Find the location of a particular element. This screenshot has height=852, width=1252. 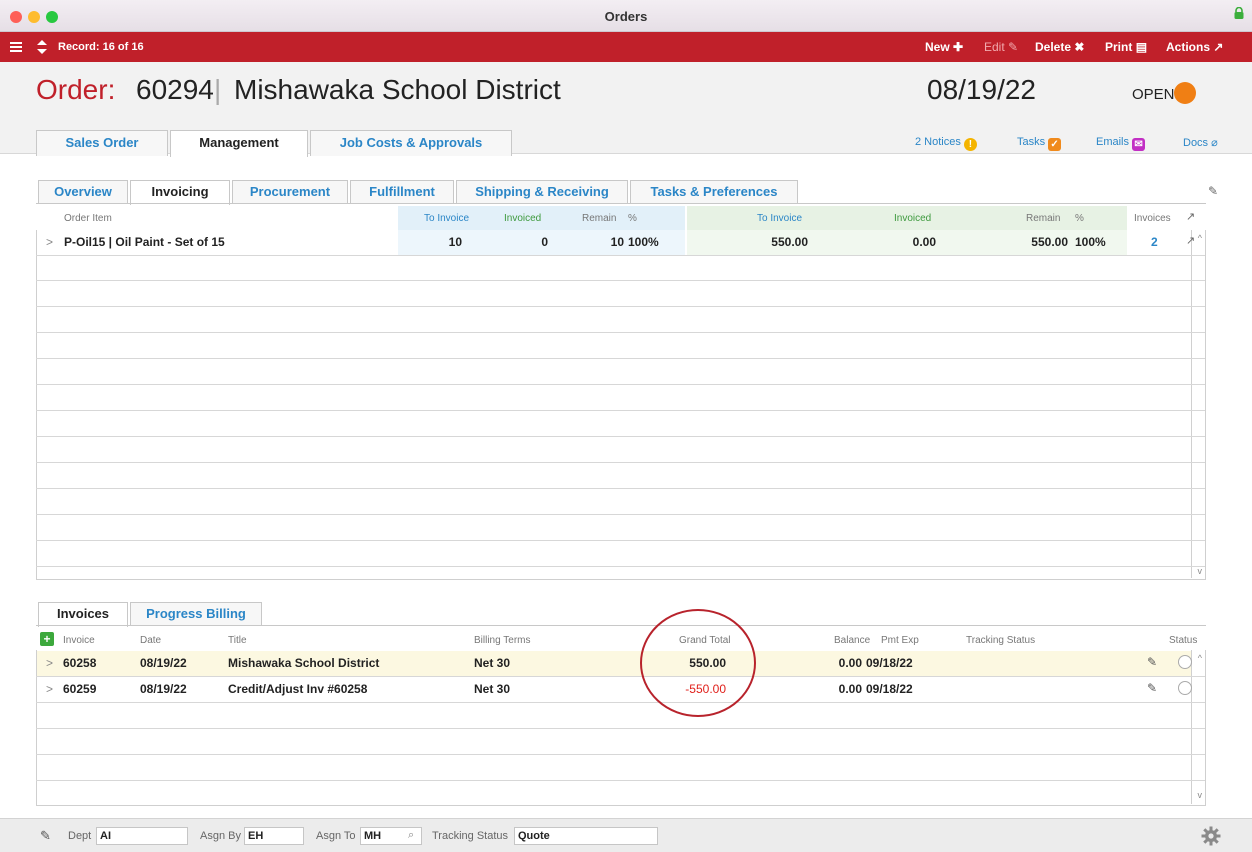

subtab-procurement: Procurement is located at coordinates (290, 192).